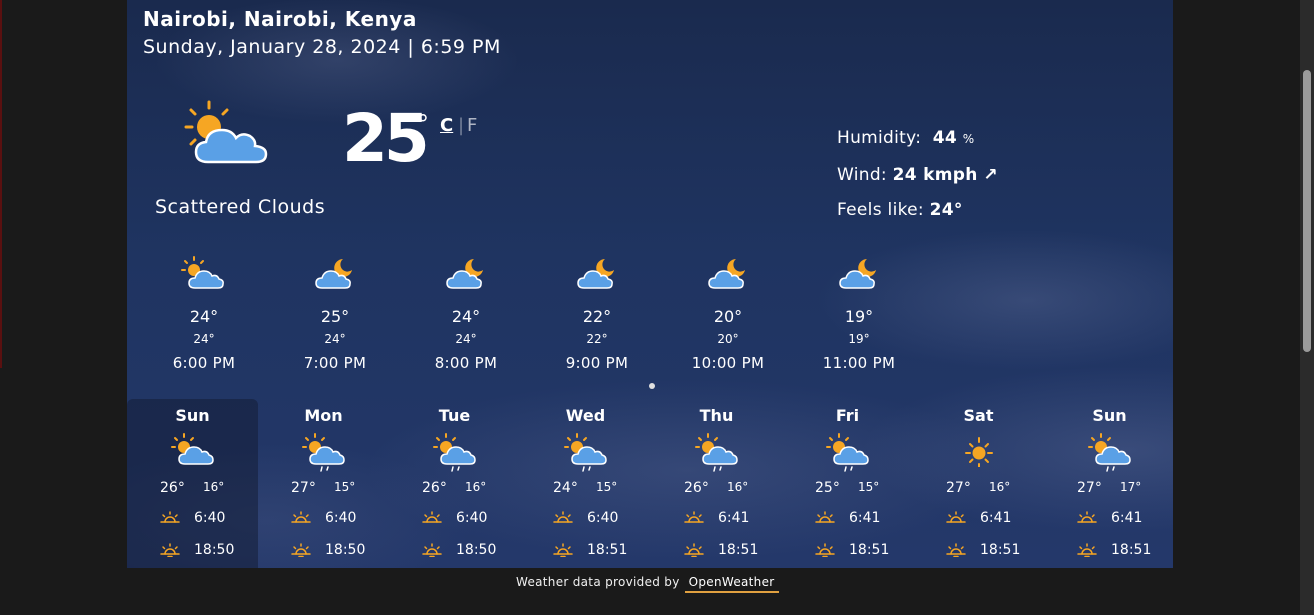 Image resolution: width=1314 pixels, height=615 pixels. What do you see at coordinates (728, 339) in the screenshot?
I see `hourly-feels-like: 20°` at bounding box center [728, 339].